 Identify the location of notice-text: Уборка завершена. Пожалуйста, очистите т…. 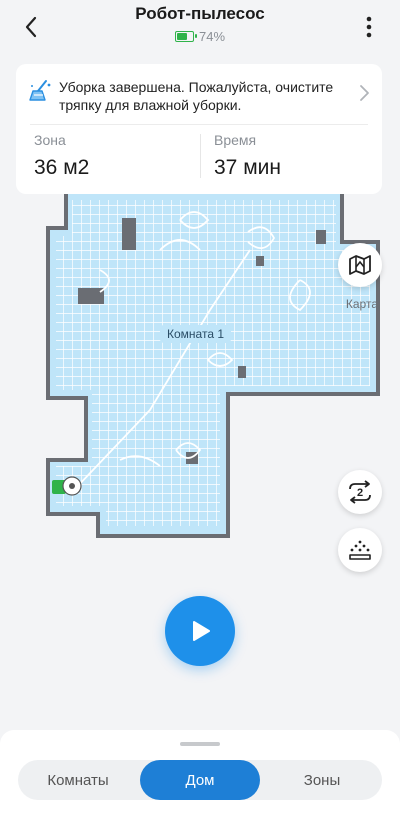
(196, 96).